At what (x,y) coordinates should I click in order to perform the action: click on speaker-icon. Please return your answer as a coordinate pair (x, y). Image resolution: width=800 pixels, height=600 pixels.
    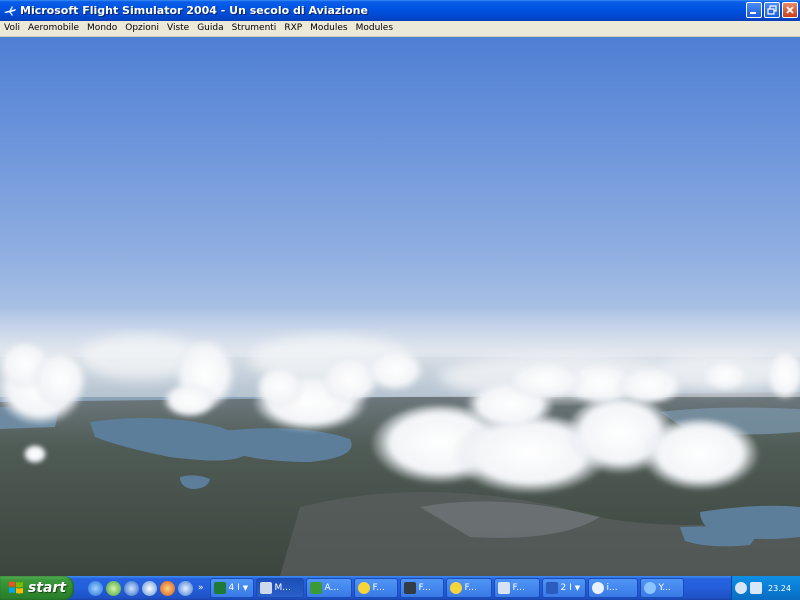
    Looking at the image, I should click on (756, 588).